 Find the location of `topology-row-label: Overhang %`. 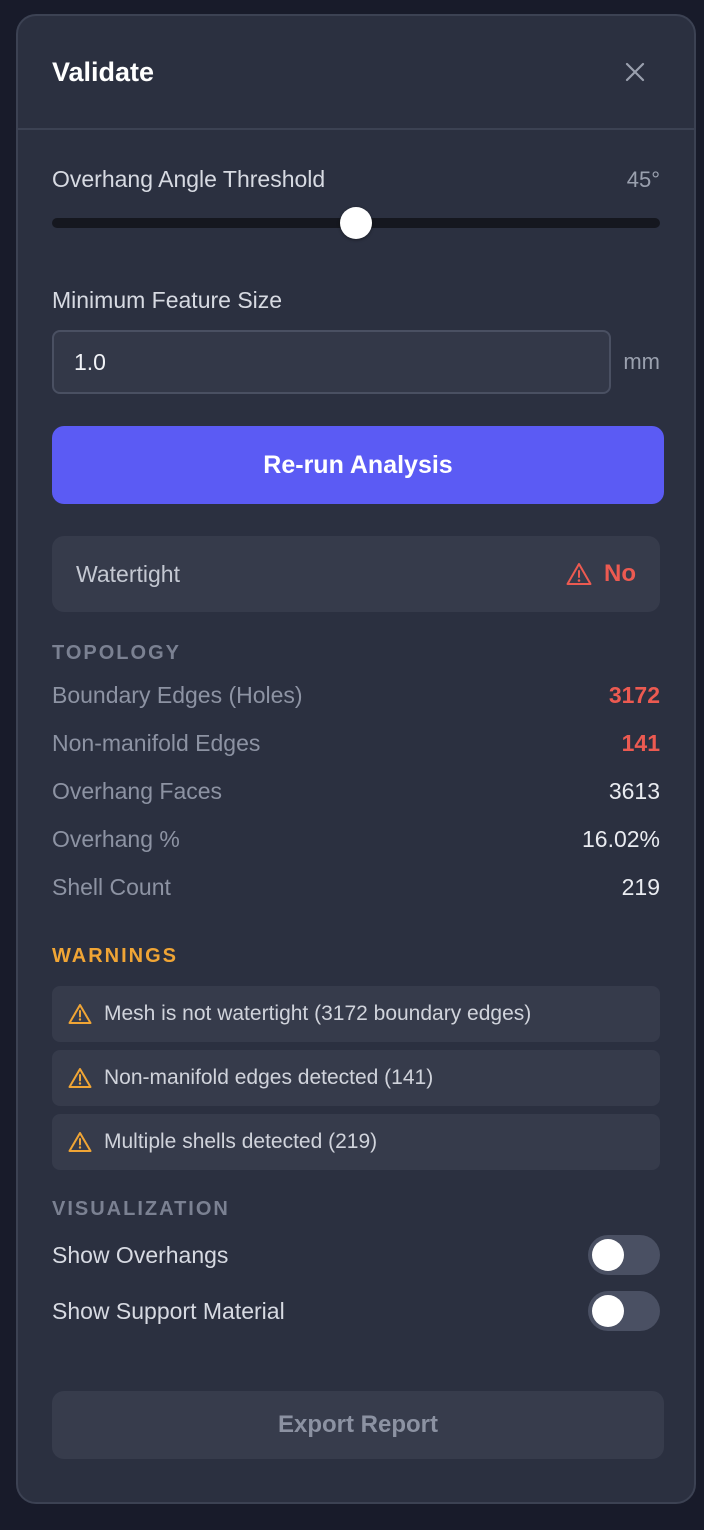

topology-row-label: Overhang % is located at coordinates (116, 838).